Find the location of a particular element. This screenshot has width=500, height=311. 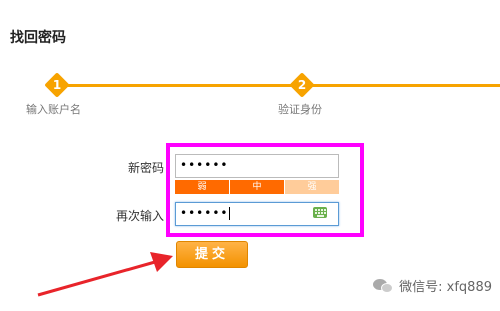

text-caret is located at coordinates (230, 213).